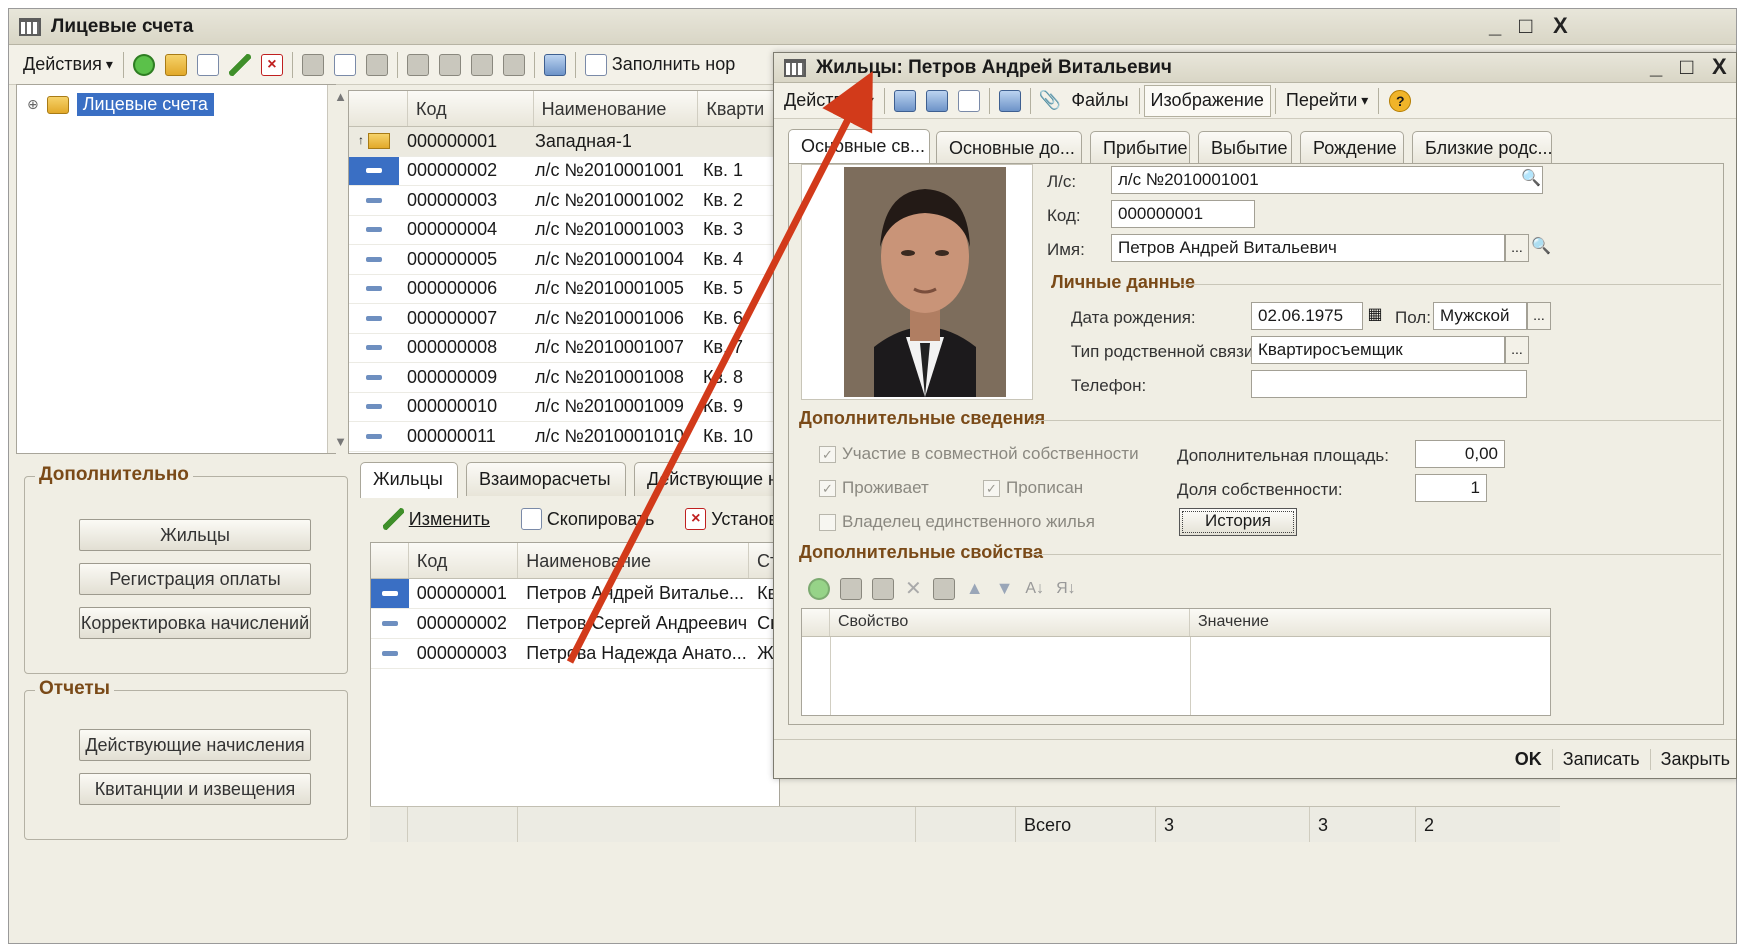  Describe the element at coordinates (1370, 622) in the screenshot. I see `props-header-value: Значение` at that location.